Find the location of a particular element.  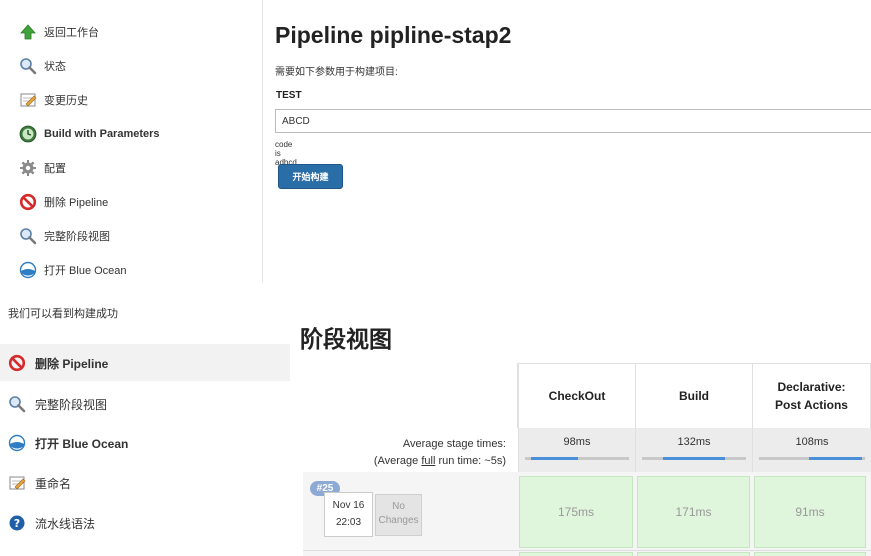

stage-header-checkout: CheckOut is located at coordinates (576, 395).